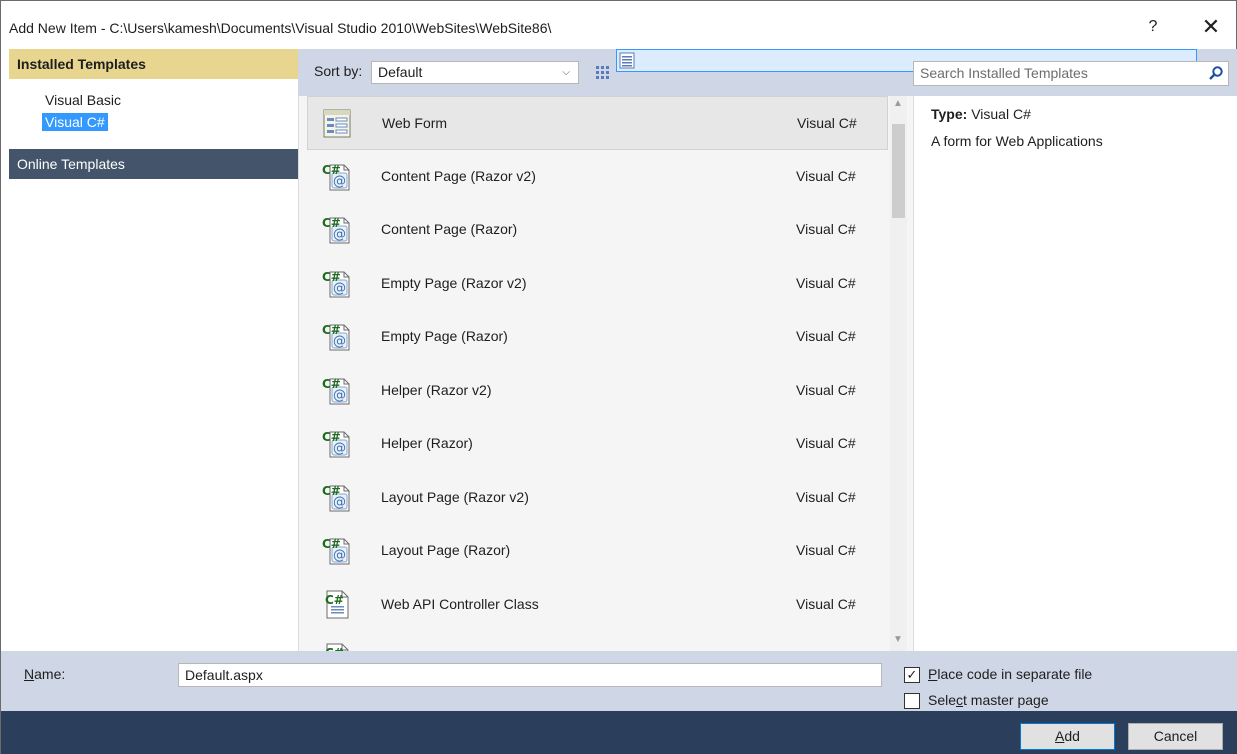 This screenshot has height=754, width=1237. What do you see at coordinates (597, 284) in the screenshot?
I see `template-row-empty-page-razor-v2: @ C# Empty Page (Razor v2) Visual C#` at bounding box center [597, 284].